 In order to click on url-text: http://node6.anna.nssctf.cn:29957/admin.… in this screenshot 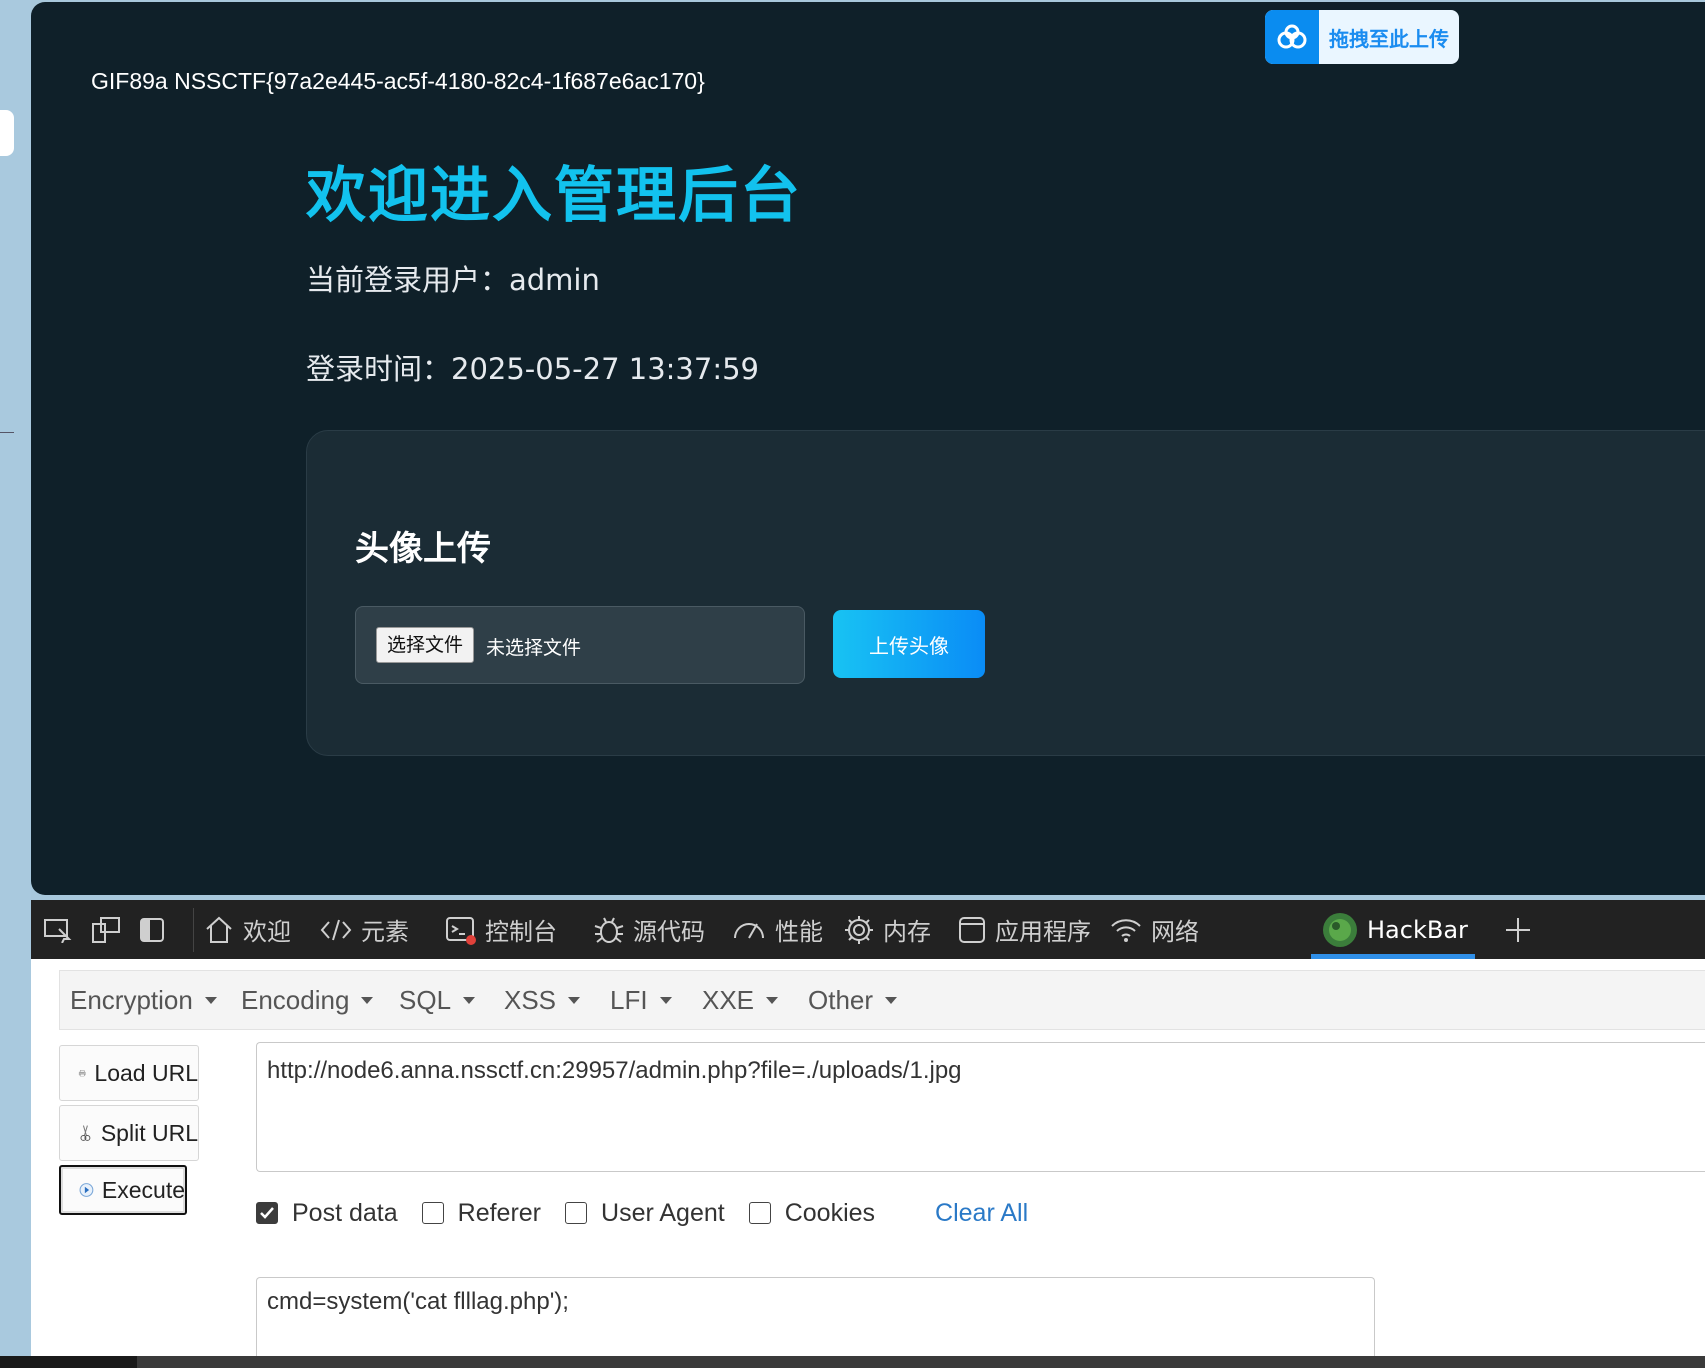, I will do `click(614, 1070)`.